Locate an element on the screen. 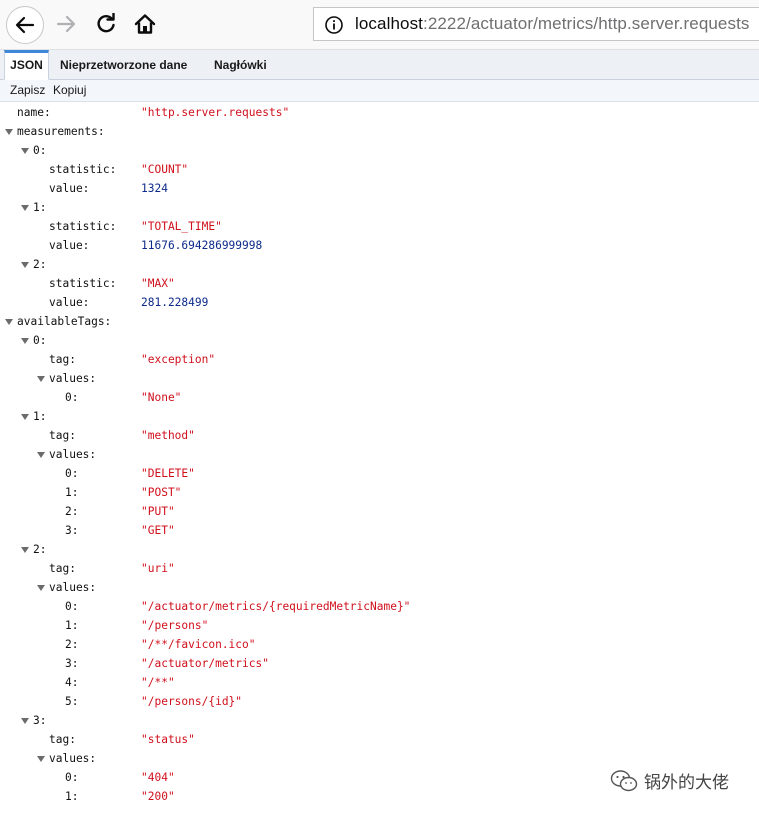  tree-value: "uri" is located at coordinates (158, 568).